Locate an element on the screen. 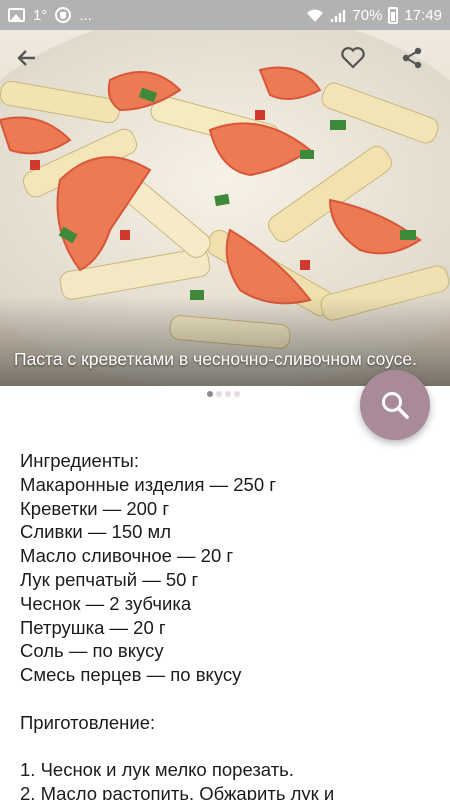 Image resolution: width=450 pixels, height=800 pixels. ingredient-item: Сливки — 150 мл is located at coordinates (96, 532).